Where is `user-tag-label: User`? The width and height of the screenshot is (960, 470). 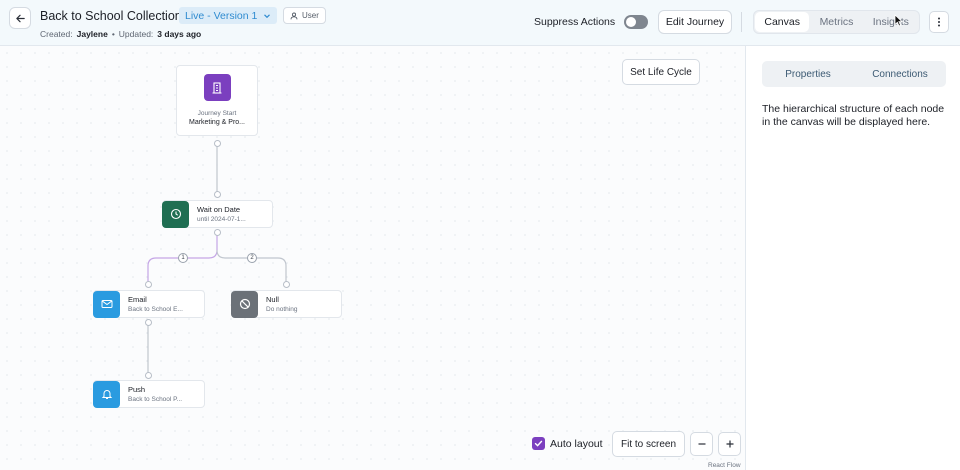 user-tag-label: User is located at coordinates (310, 15).